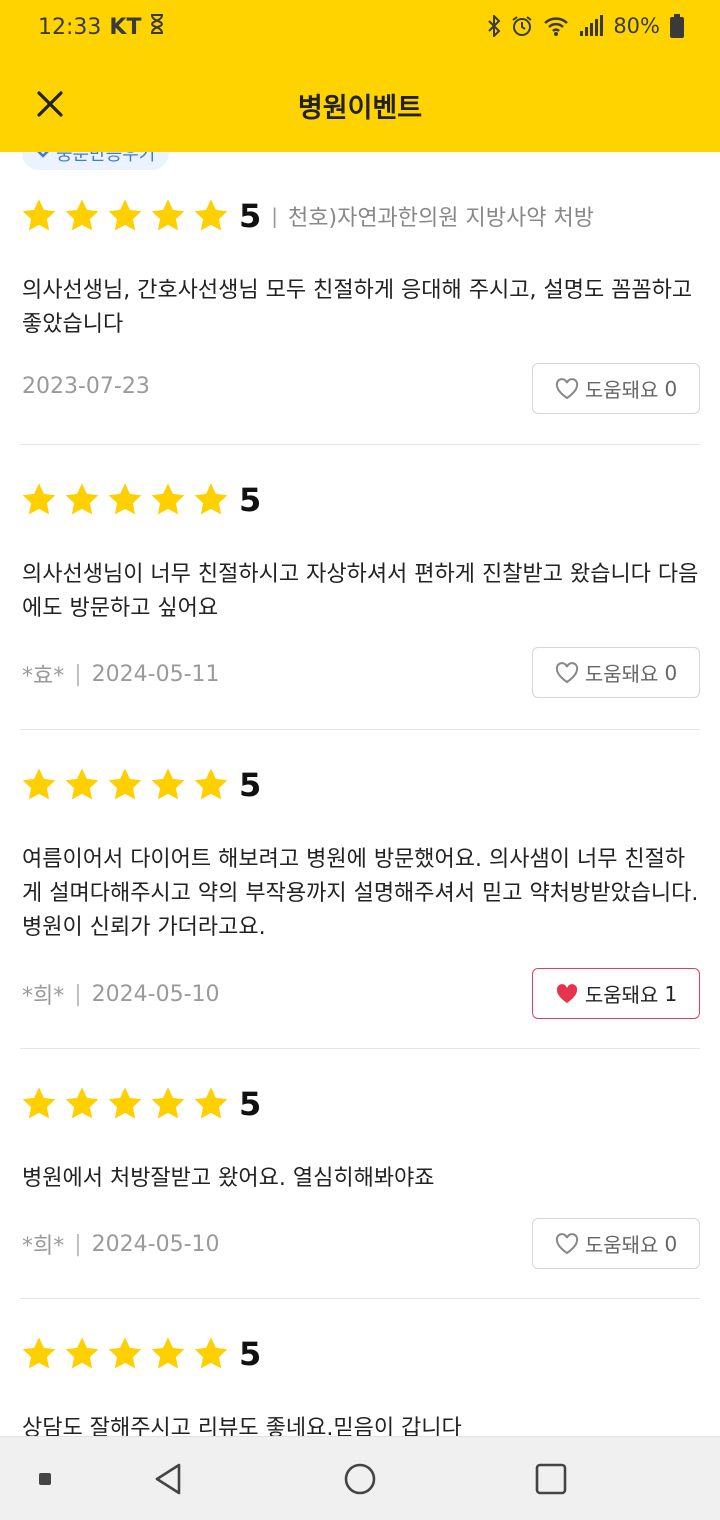 The width and height of the screenshot is (720, 1520). Describe the element at coordinates (106, 158) in the screenshot. I see `filter-chip-label: 중분만등우기` at that location.